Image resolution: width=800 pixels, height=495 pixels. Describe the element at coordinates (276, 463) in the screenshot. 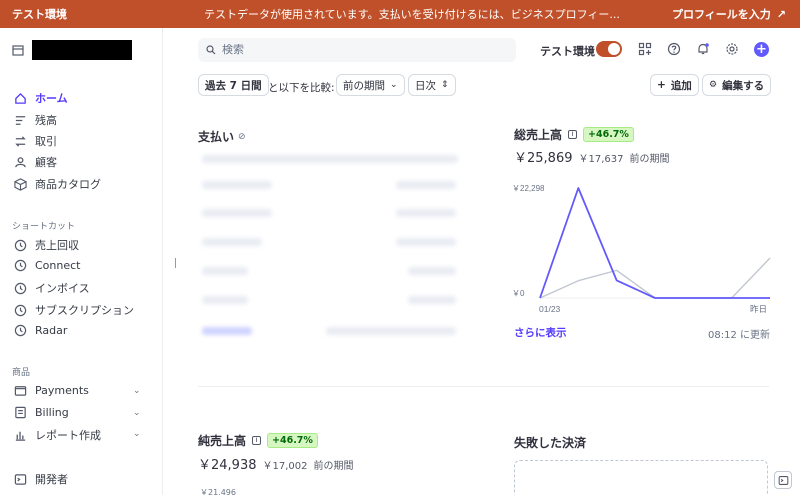

I see `net-volume-amounts: ￥24,938 ￥17,002 前の期間` at that location.